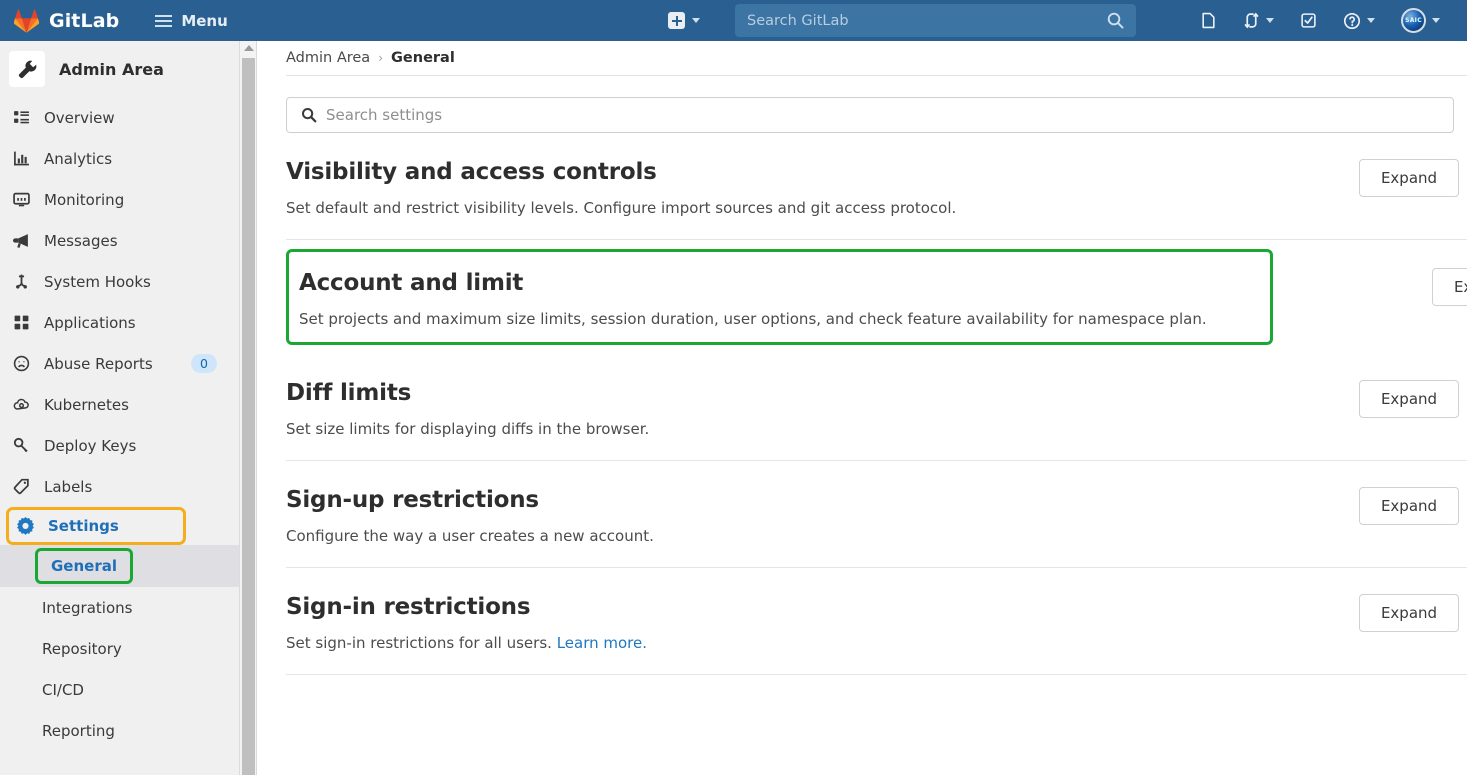 The width and height of the screenshot is (1467, 775). Describe the element at coordinates (876, 75) in the screenshot. I see `breadcrumb-divider` at that location.